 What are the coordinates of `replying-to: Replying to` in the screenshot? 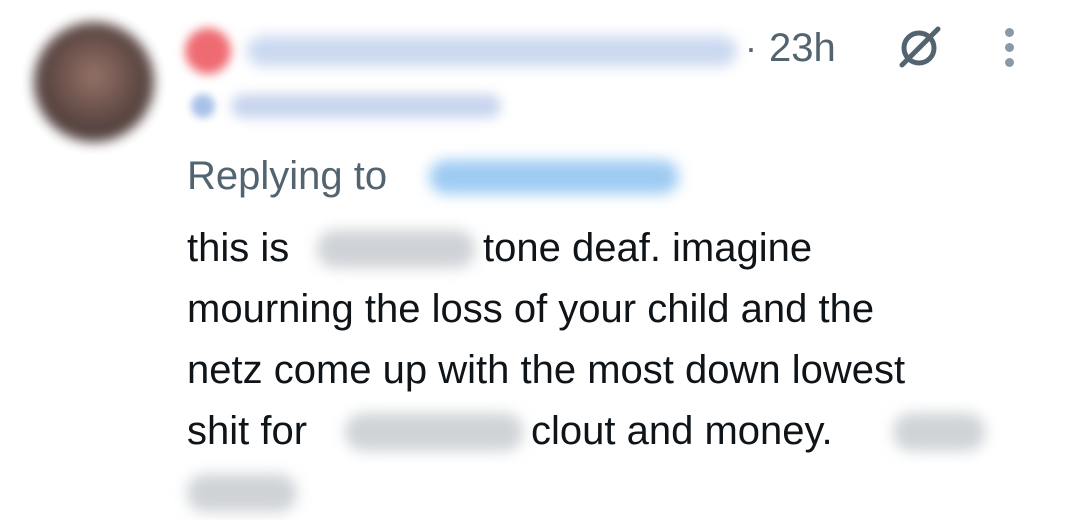 It's located at (622, 176).